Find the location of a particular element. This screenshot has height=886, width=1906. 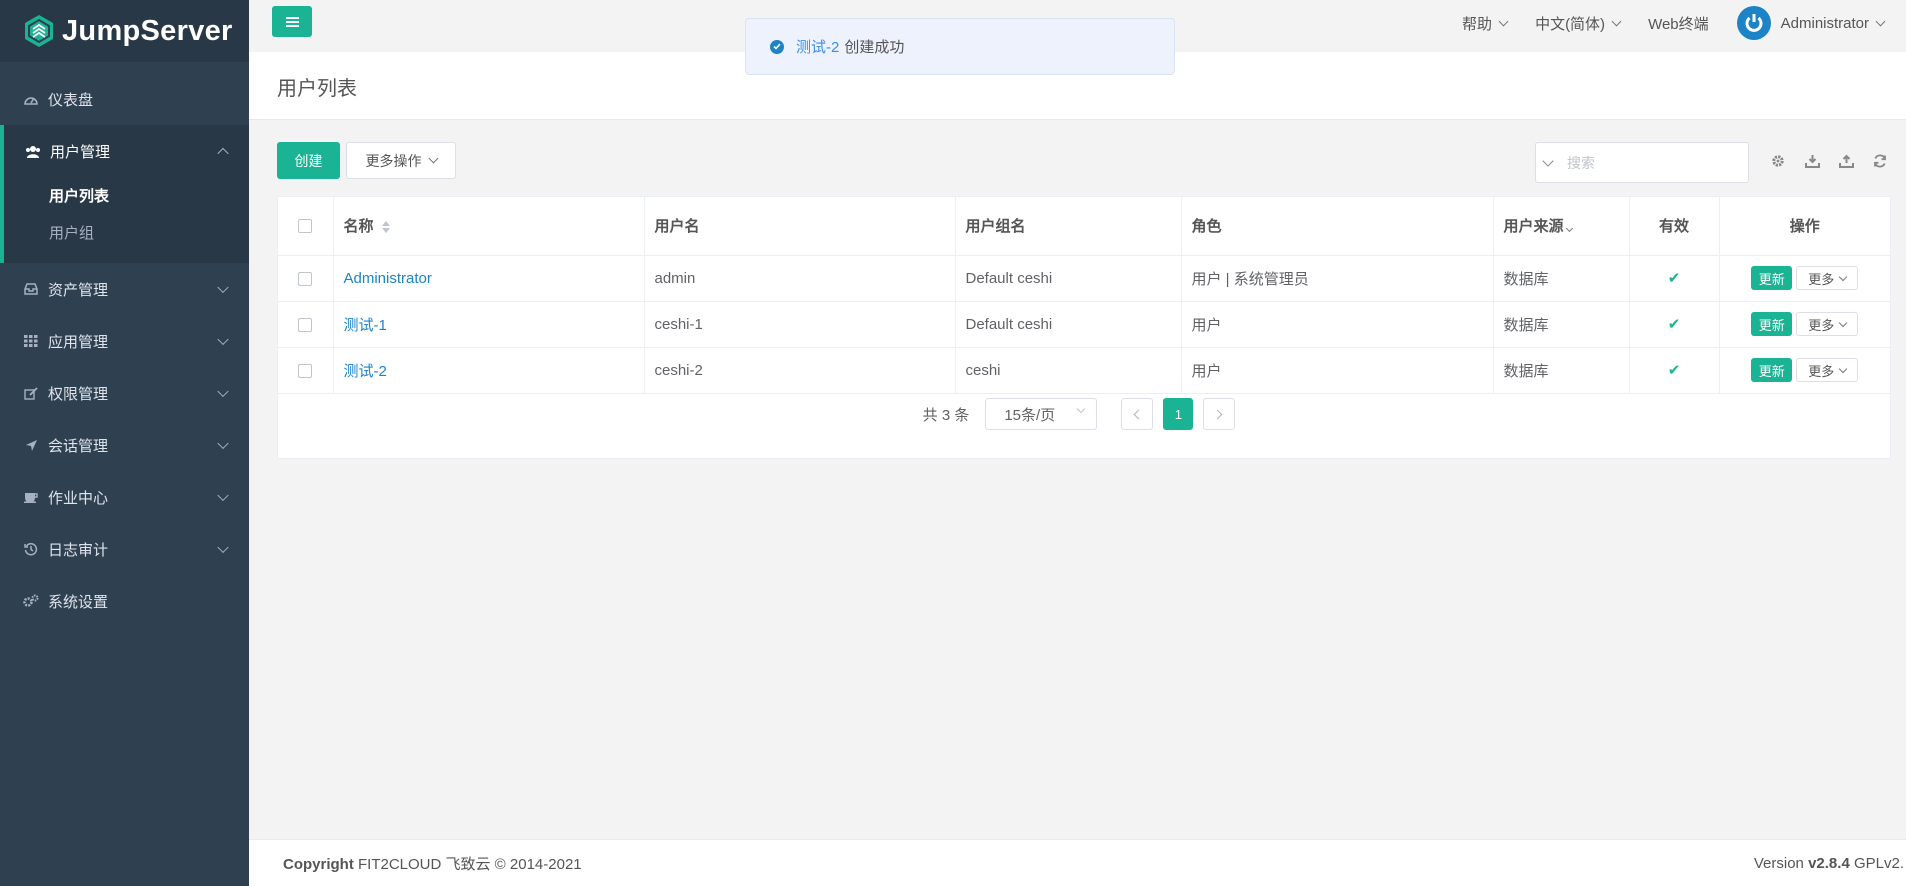

sidebar-item-permissions: 权限管理 is located at coordinates (124, 393).